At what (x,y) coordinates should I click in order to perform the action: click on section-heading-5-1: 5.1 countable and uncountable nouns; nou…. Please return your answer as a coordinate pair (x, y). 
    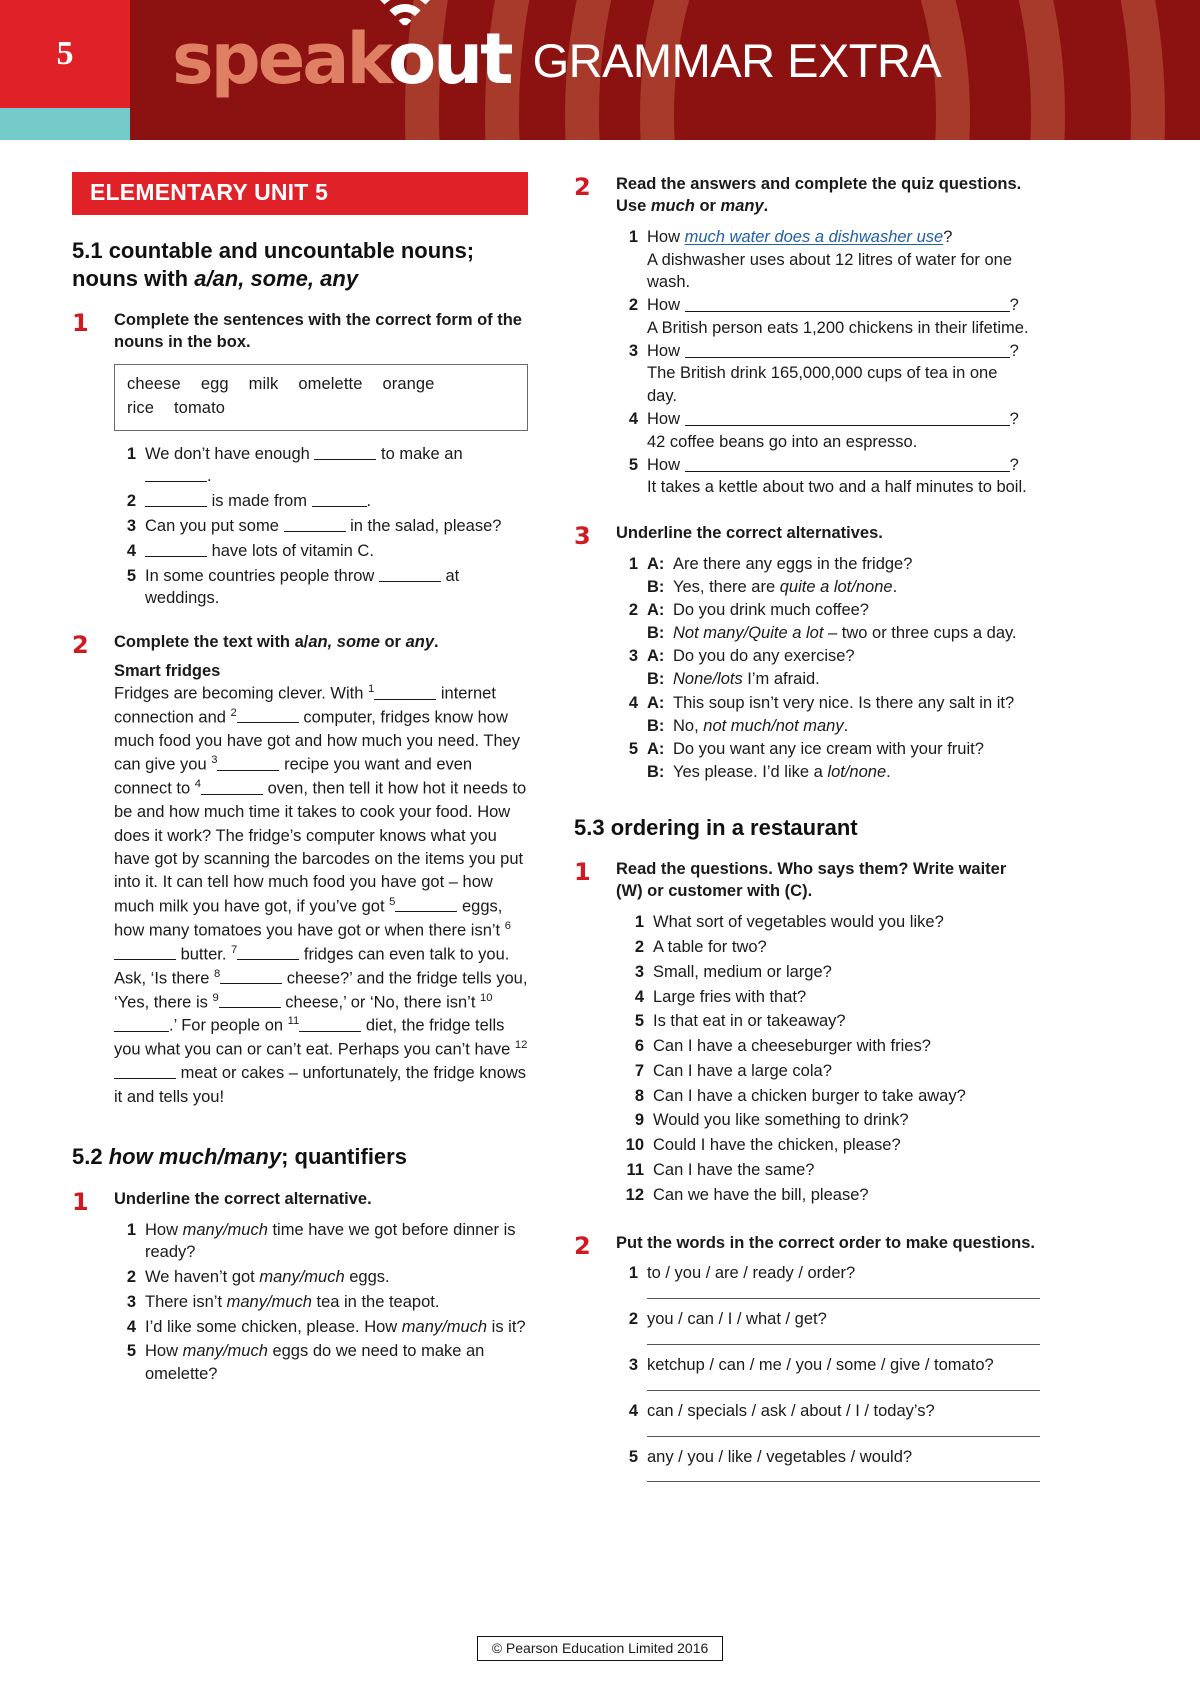
    Looking at the image, I should click on (300, 264).